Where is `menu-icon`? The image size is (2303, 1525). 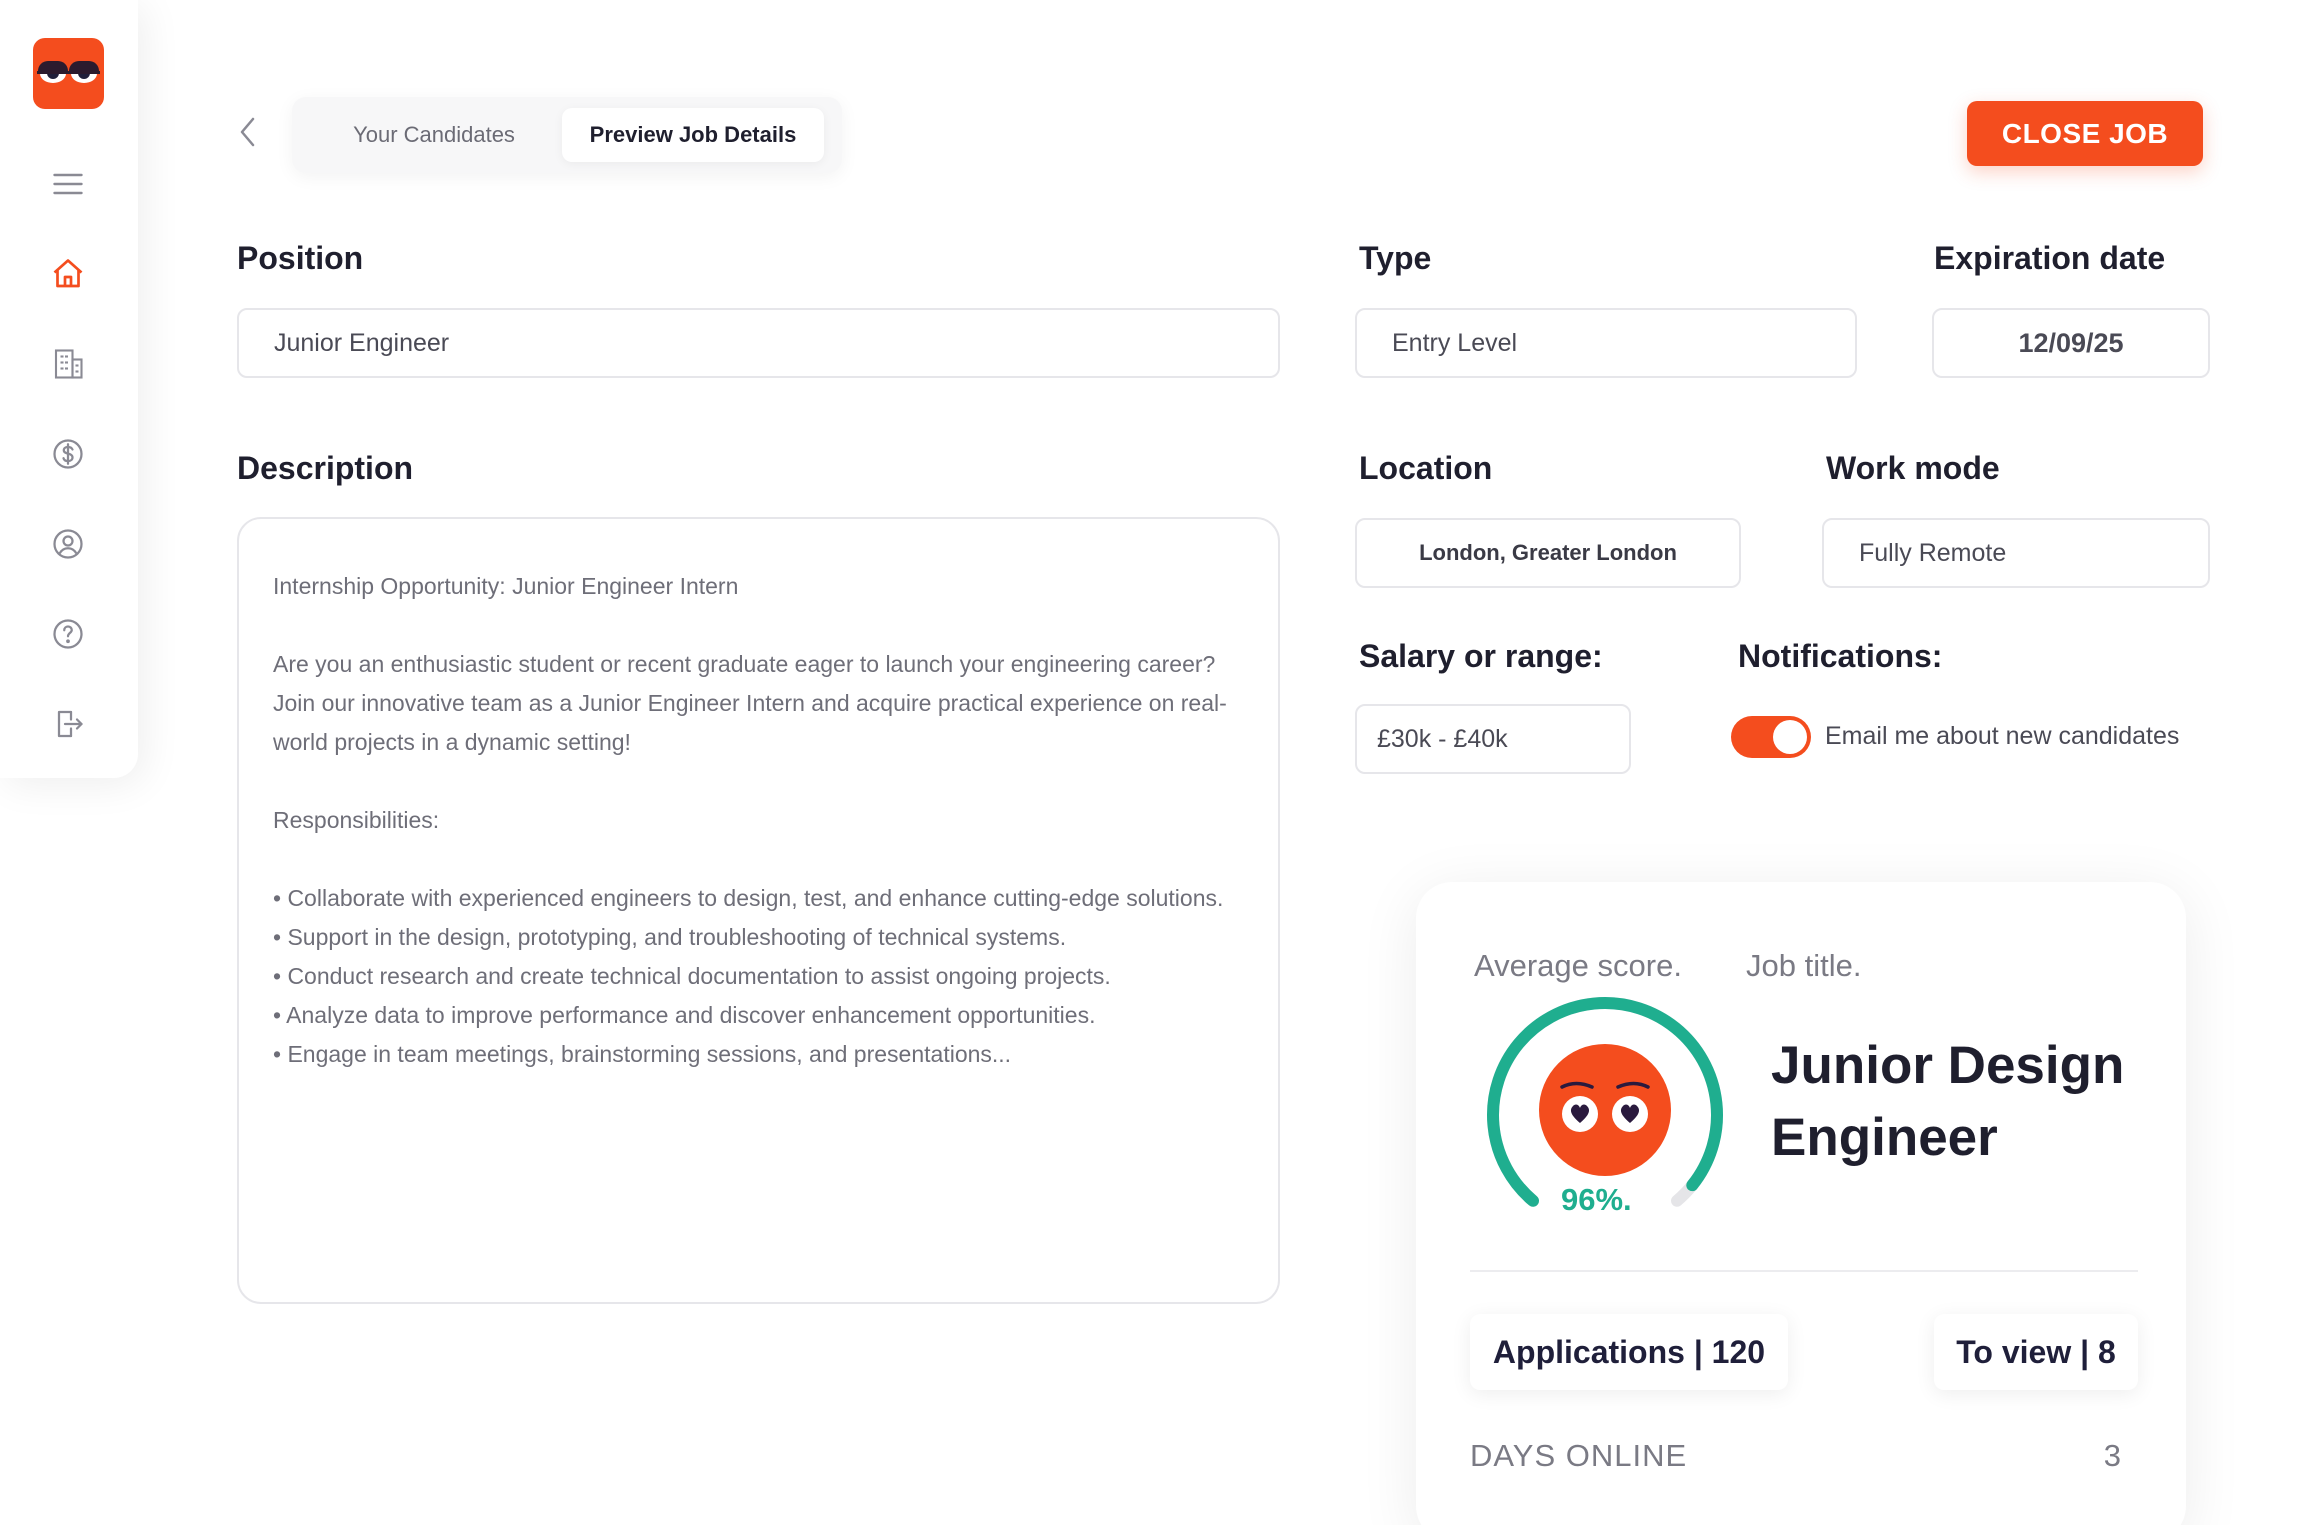 menu-icon is located at coordinates (68, 184).